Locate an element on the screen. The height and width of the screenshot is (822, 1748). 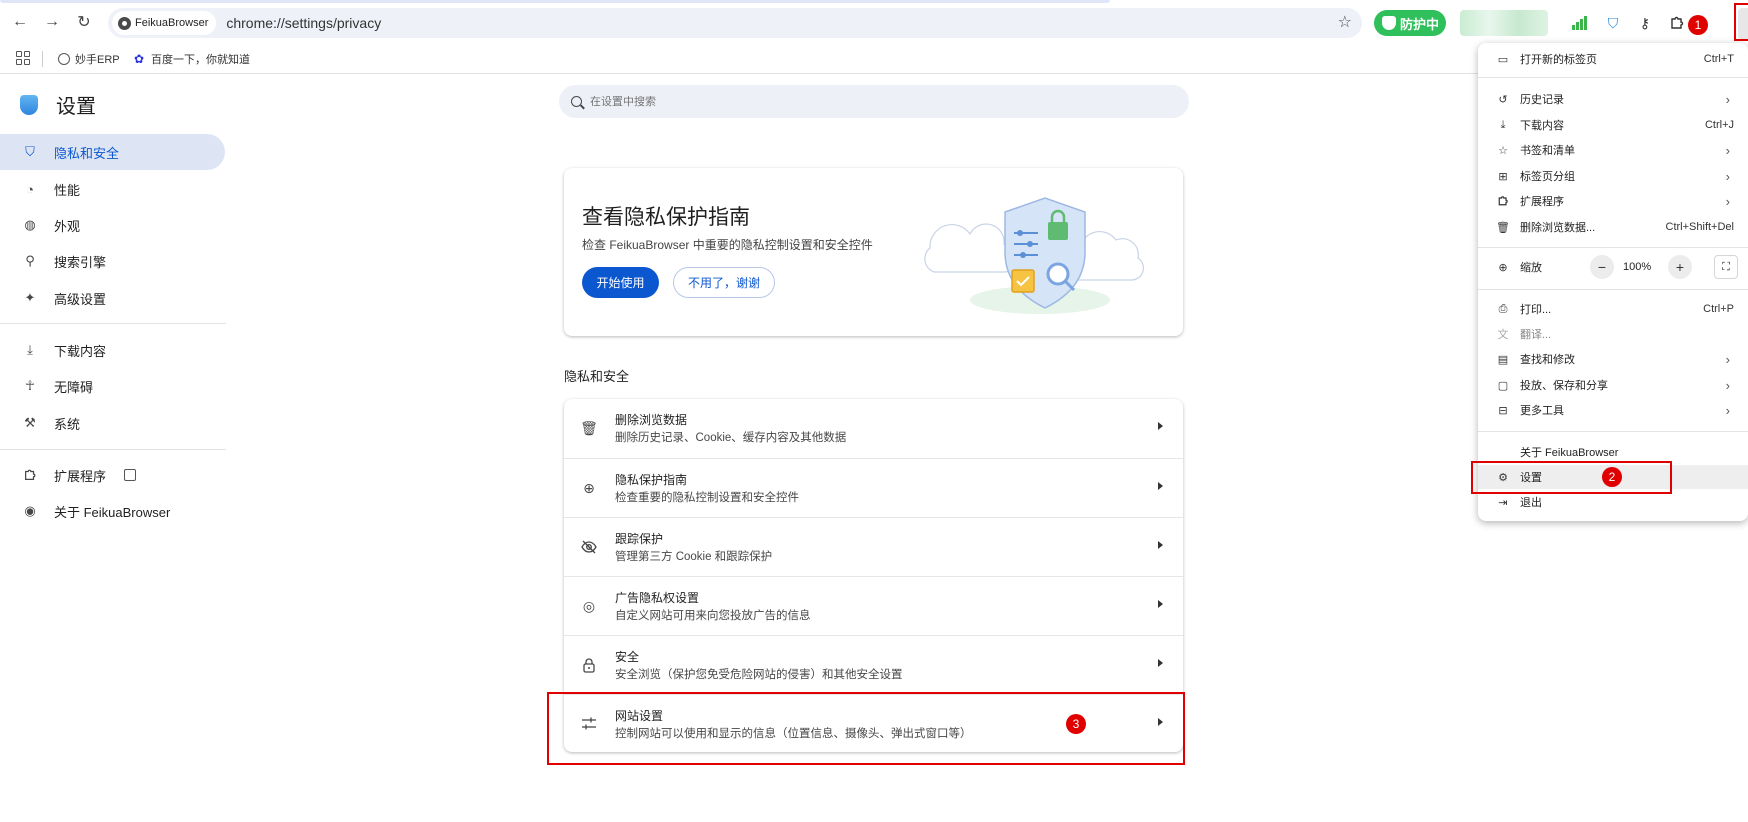
sidebar-item-system: ⚒ 系统 is located at coordinates (112, 423).